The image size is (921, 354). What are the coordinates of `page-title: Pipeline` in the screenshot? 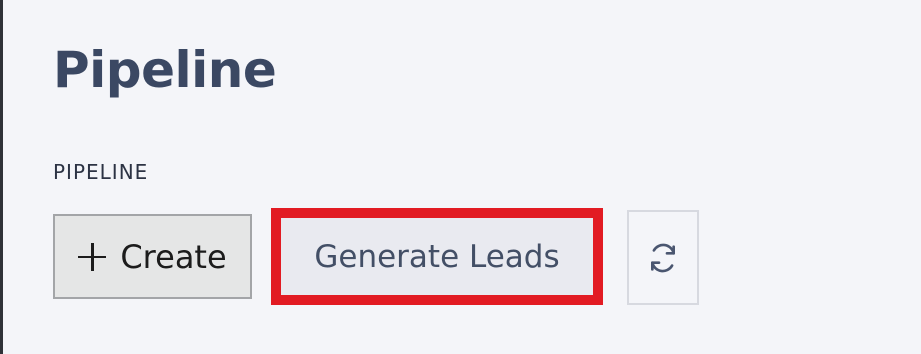 It's located at (165, 70).